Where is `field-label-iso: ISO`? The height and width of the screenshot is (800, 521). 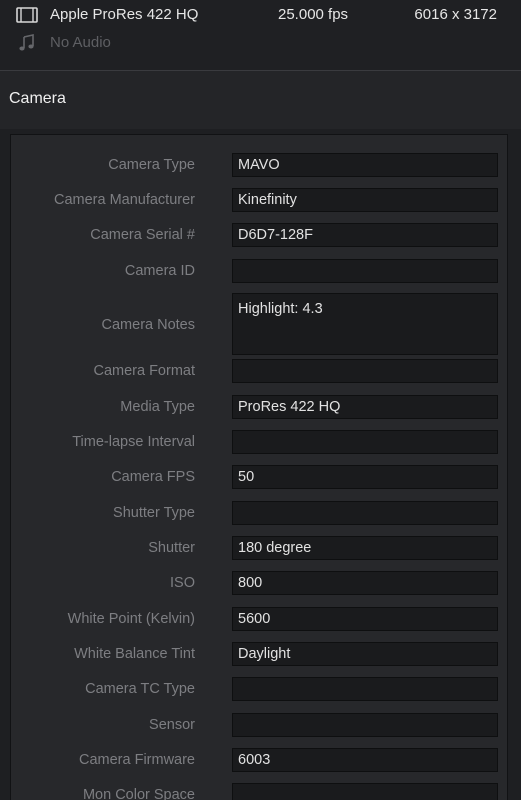
field-label-iso: ISO is located at coordinates (182, 583).